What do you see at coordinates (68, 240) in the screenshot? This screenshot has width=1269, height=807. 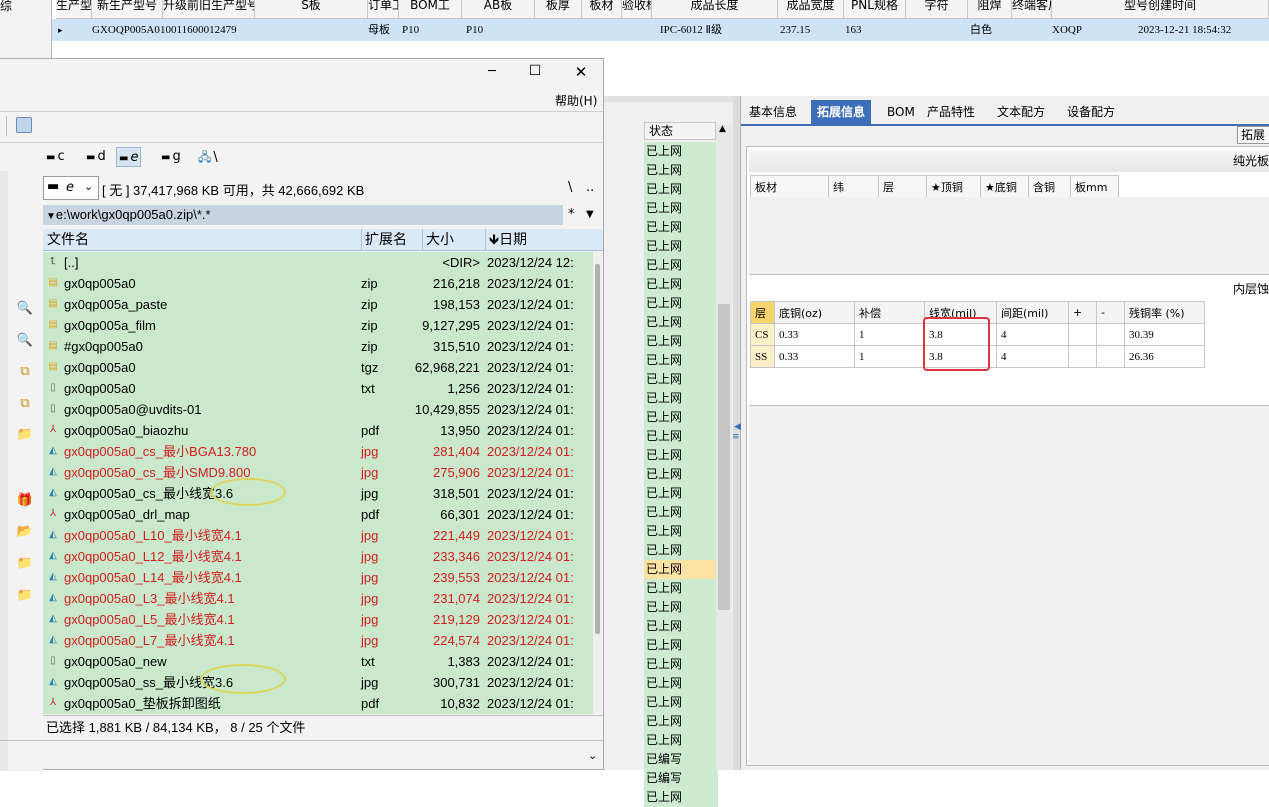 I see `col-name-header: 文件名` at bounding box center [68, 240].